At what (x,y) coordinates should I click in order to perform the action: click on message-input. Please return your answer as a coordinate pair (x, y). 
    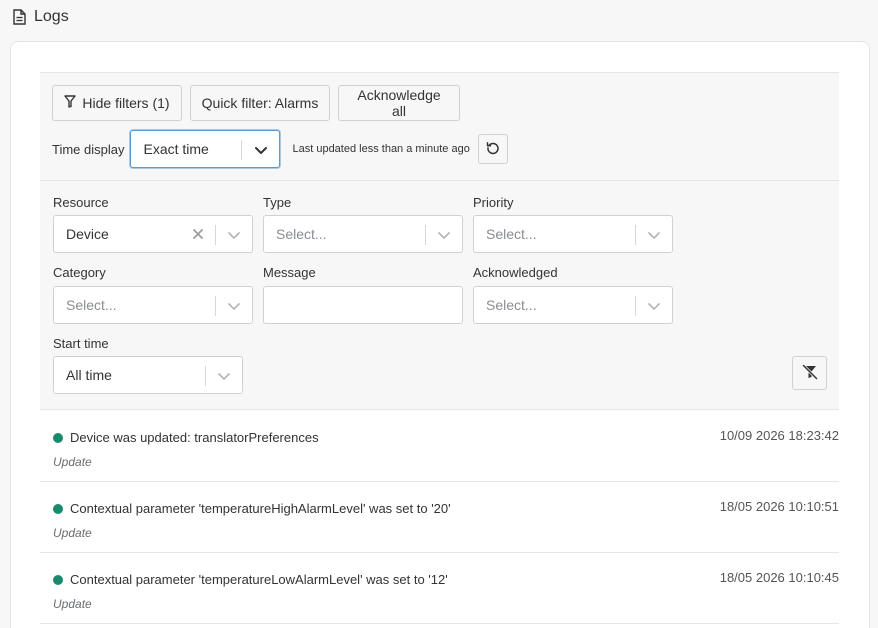
    Looking at the image, I should click on (363, 305).